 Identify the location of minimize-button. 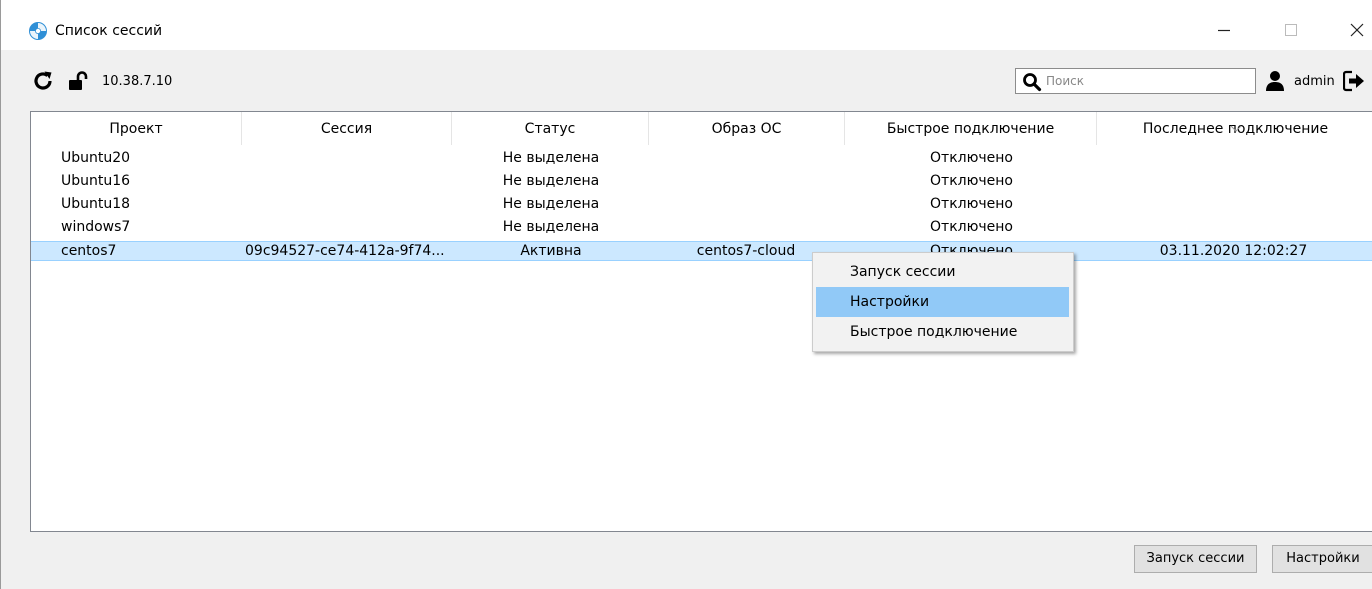
(1224, 30).